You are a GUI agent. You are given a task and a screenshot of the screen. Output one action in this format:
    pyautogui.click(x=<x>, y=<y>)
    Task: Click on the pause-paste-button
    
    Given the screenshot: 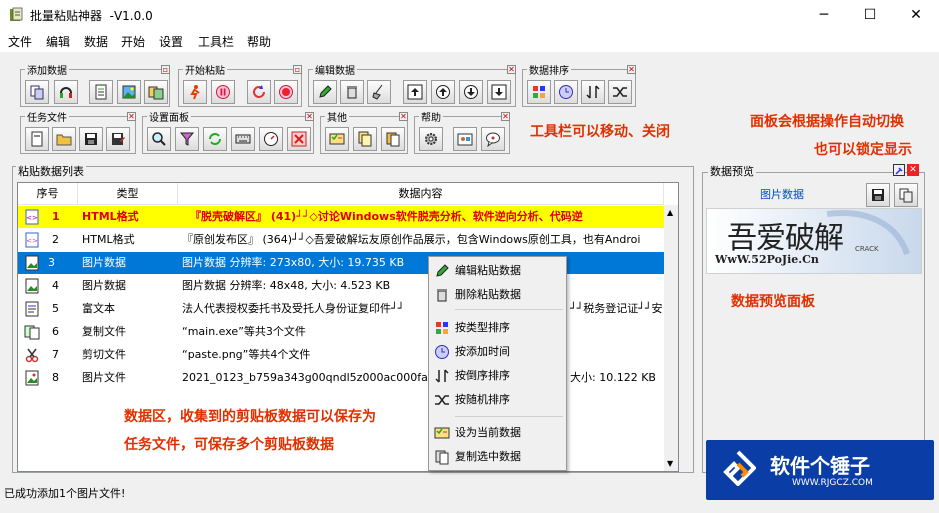 What is the action you would take?
    pyautogui.click(x=223, y=92)
    